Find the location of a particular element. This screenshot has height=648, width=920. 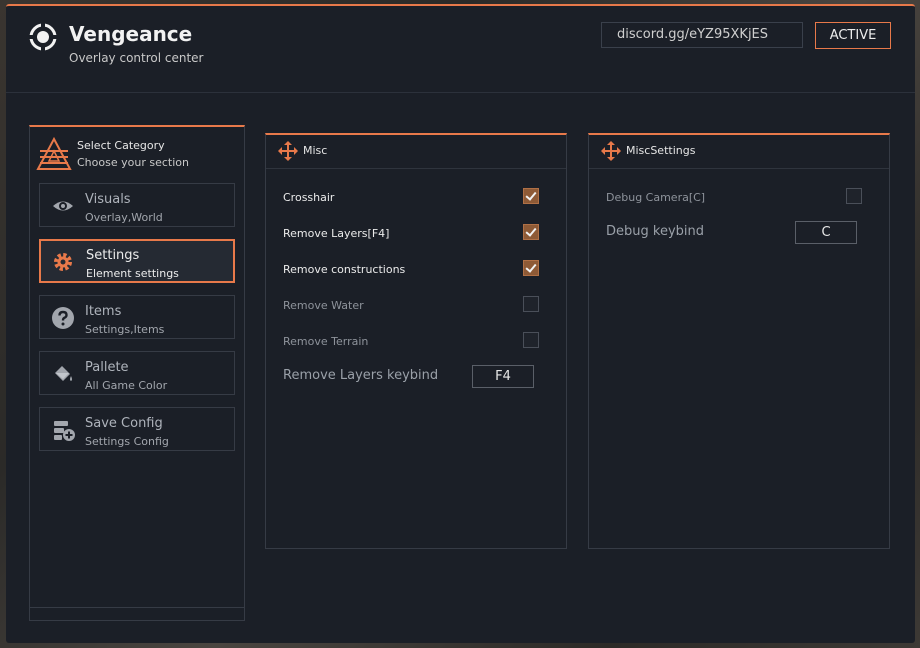

remove-layers-label: Remove Layers[F4] is located at coordinates (336, 233).